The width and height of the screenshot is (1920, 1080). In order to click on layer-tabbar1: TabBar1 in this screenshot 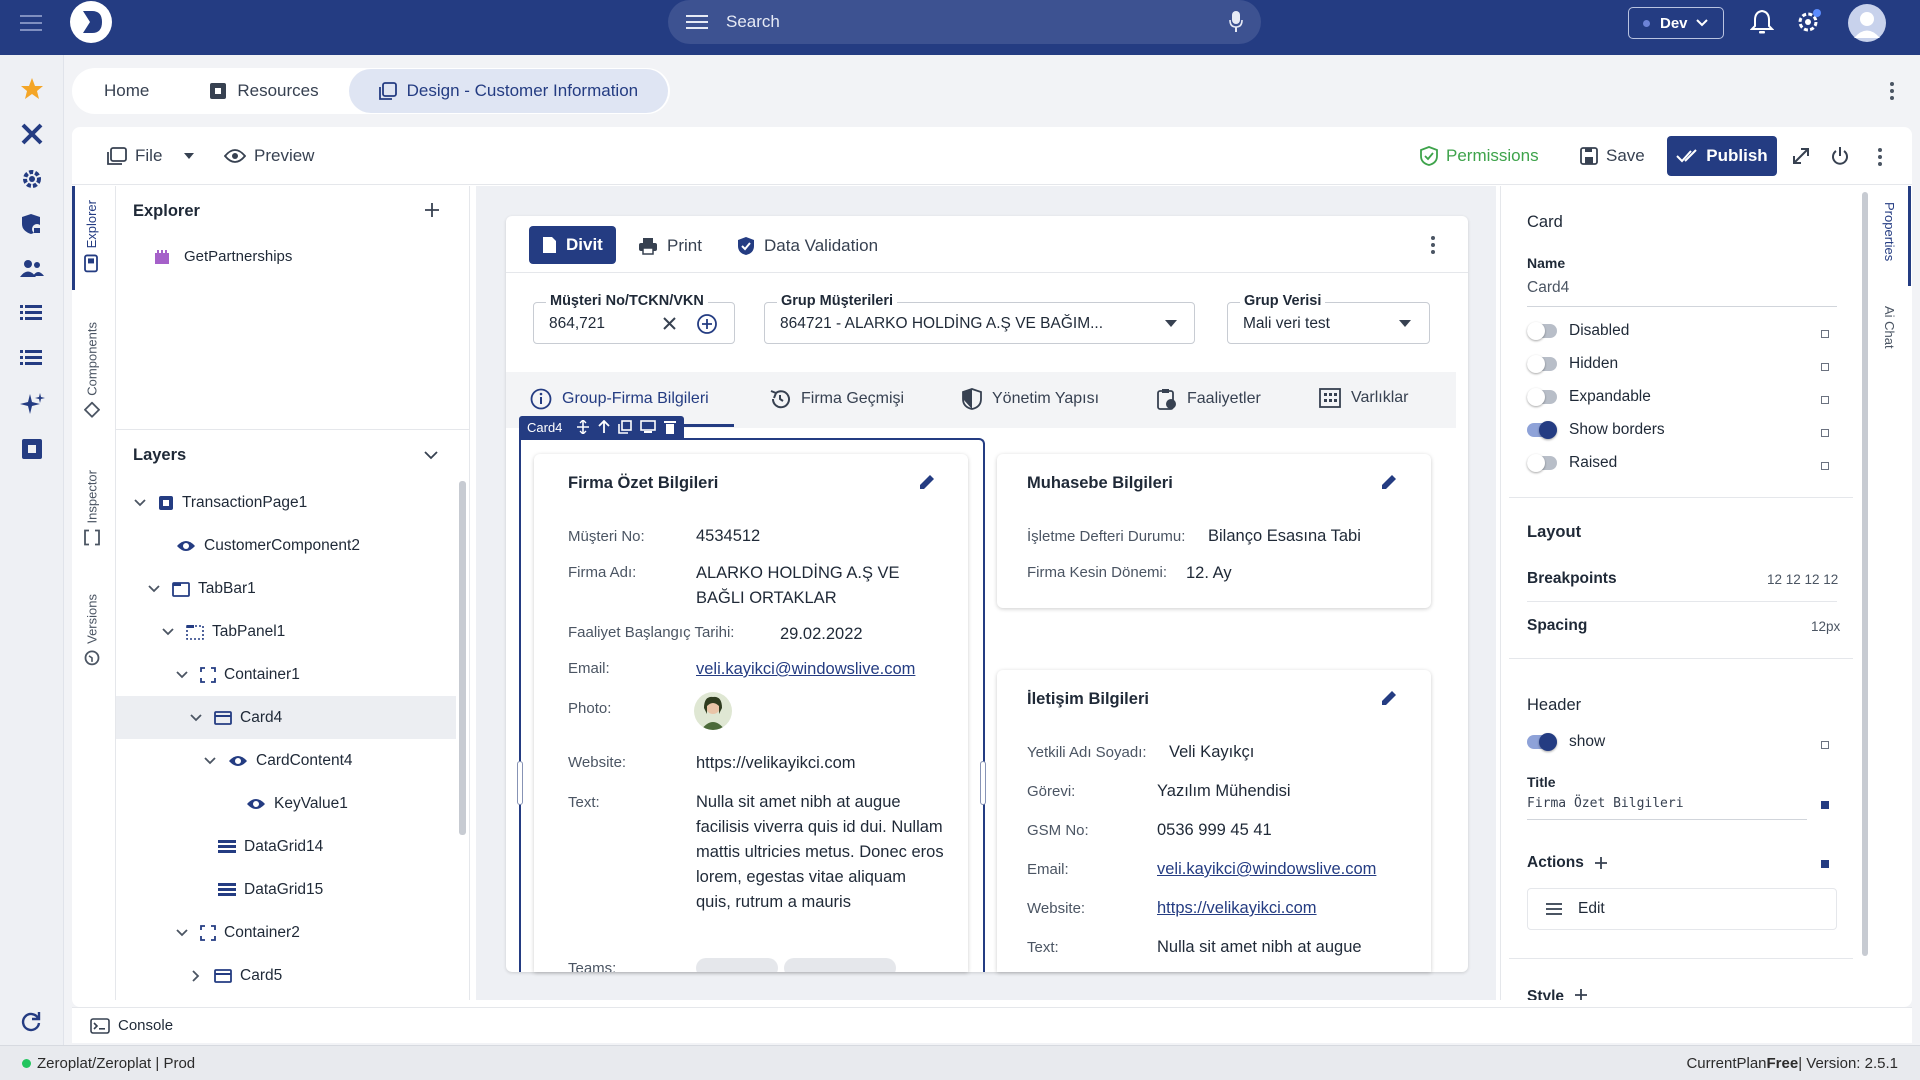, I will do `click(286, 588)`.